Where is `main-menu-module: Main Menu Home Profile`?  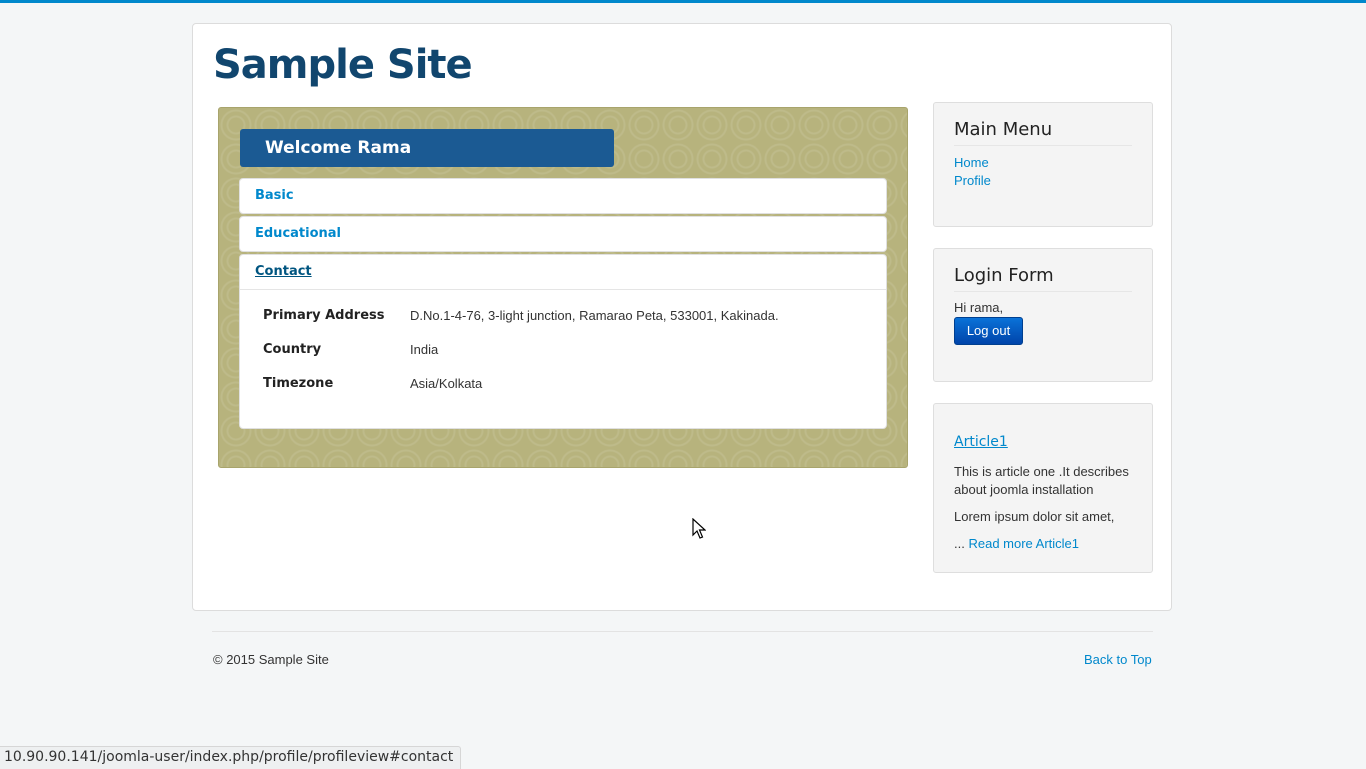 main-menu-module: Main Menu Home Profile is located at coordinates (1043, 164).